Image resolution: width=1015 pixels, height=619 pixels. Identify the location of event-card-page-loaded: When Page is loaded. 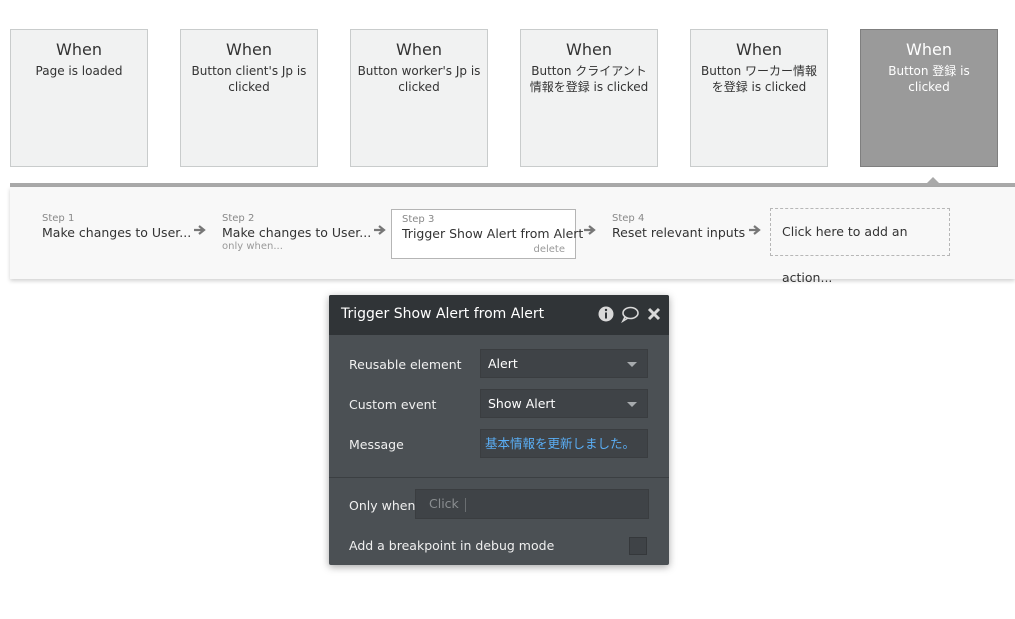
(79, 98).